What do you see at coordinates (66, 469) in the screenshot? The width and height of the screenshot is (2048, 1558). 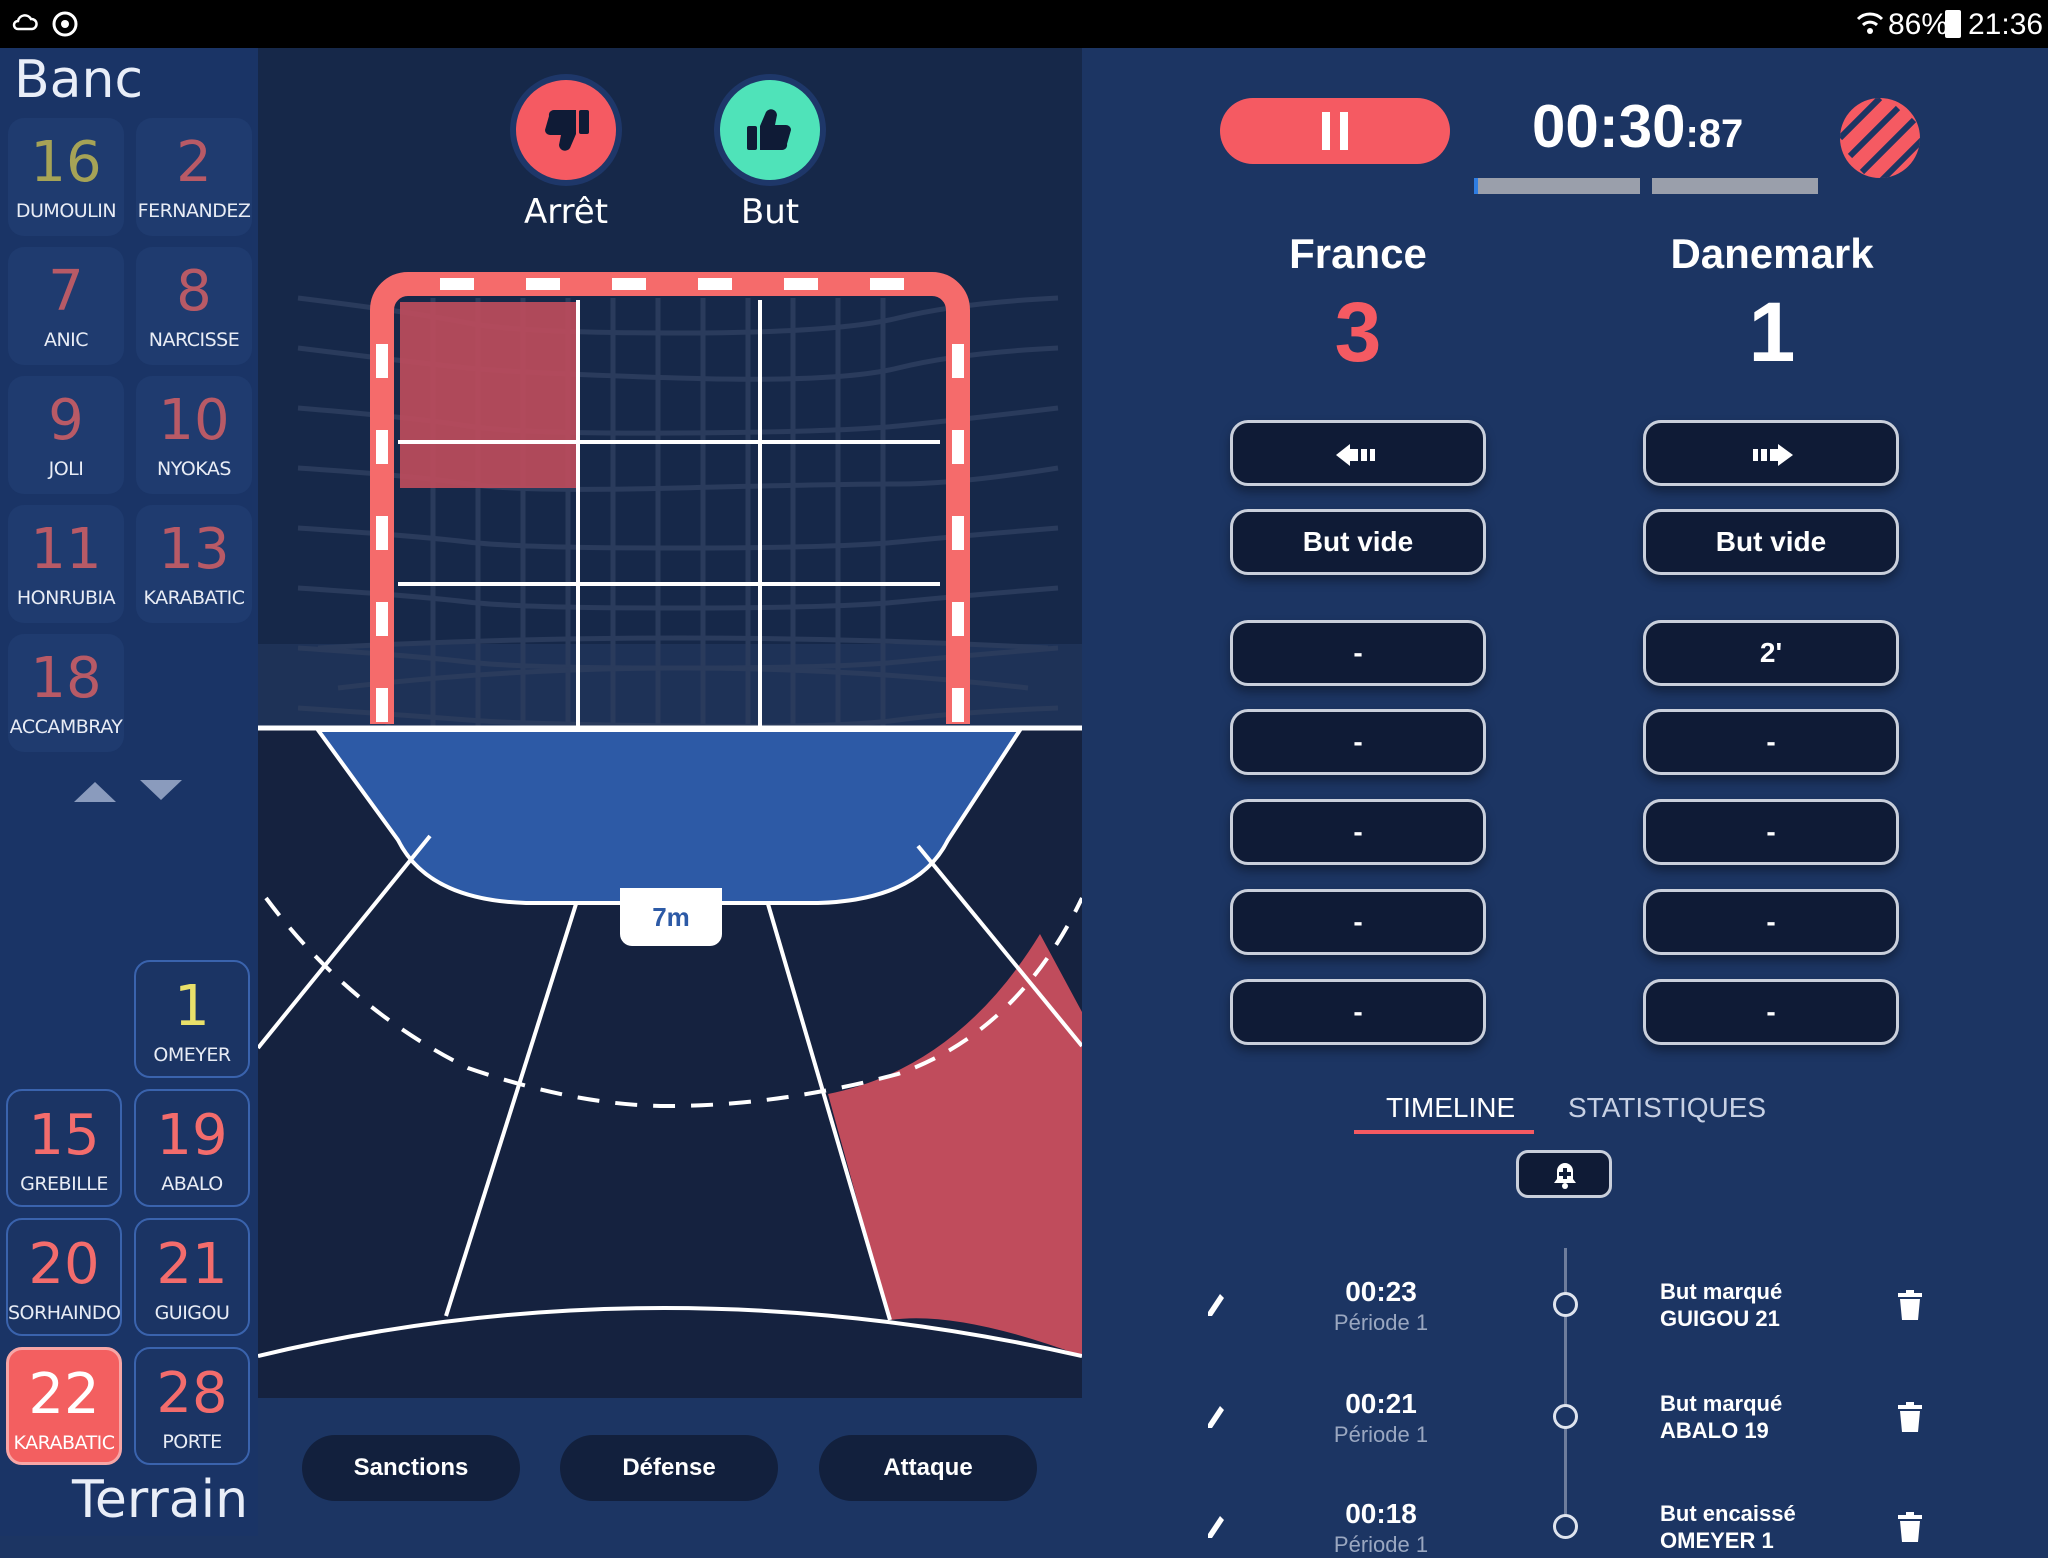 I see `player-name: JOLI` at bounding box center [66, 469].